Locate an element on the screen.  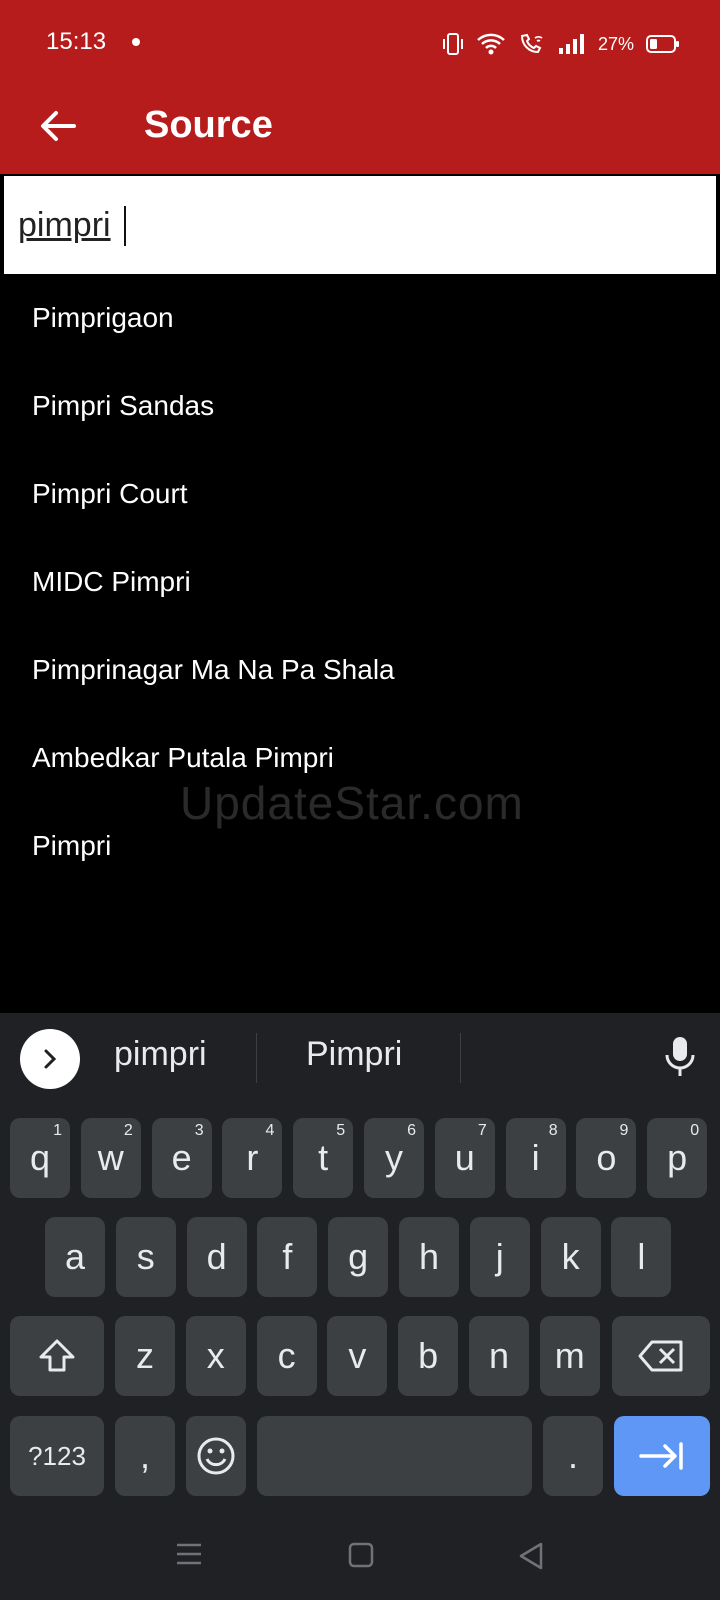
next-key is located at coordinates (662, 1456).